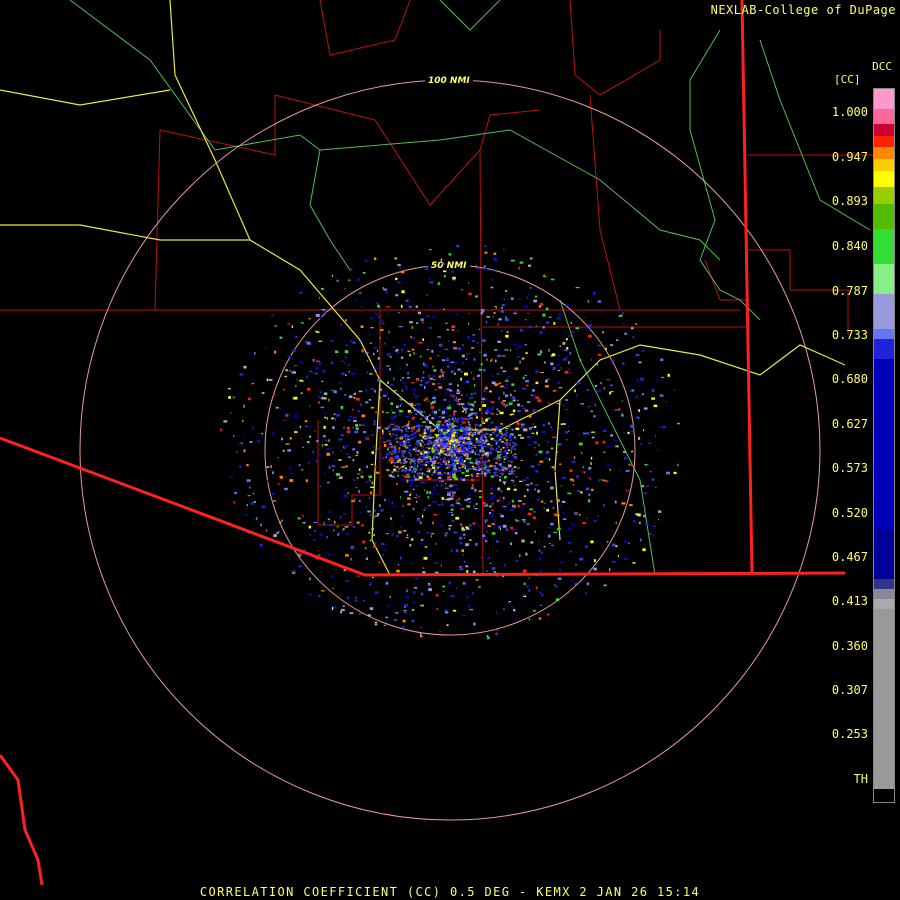 The image size is (900, 900). Describe the element at coordinates (849, 734) in the screenshot. I see `legend-label: 0.253` at that location.